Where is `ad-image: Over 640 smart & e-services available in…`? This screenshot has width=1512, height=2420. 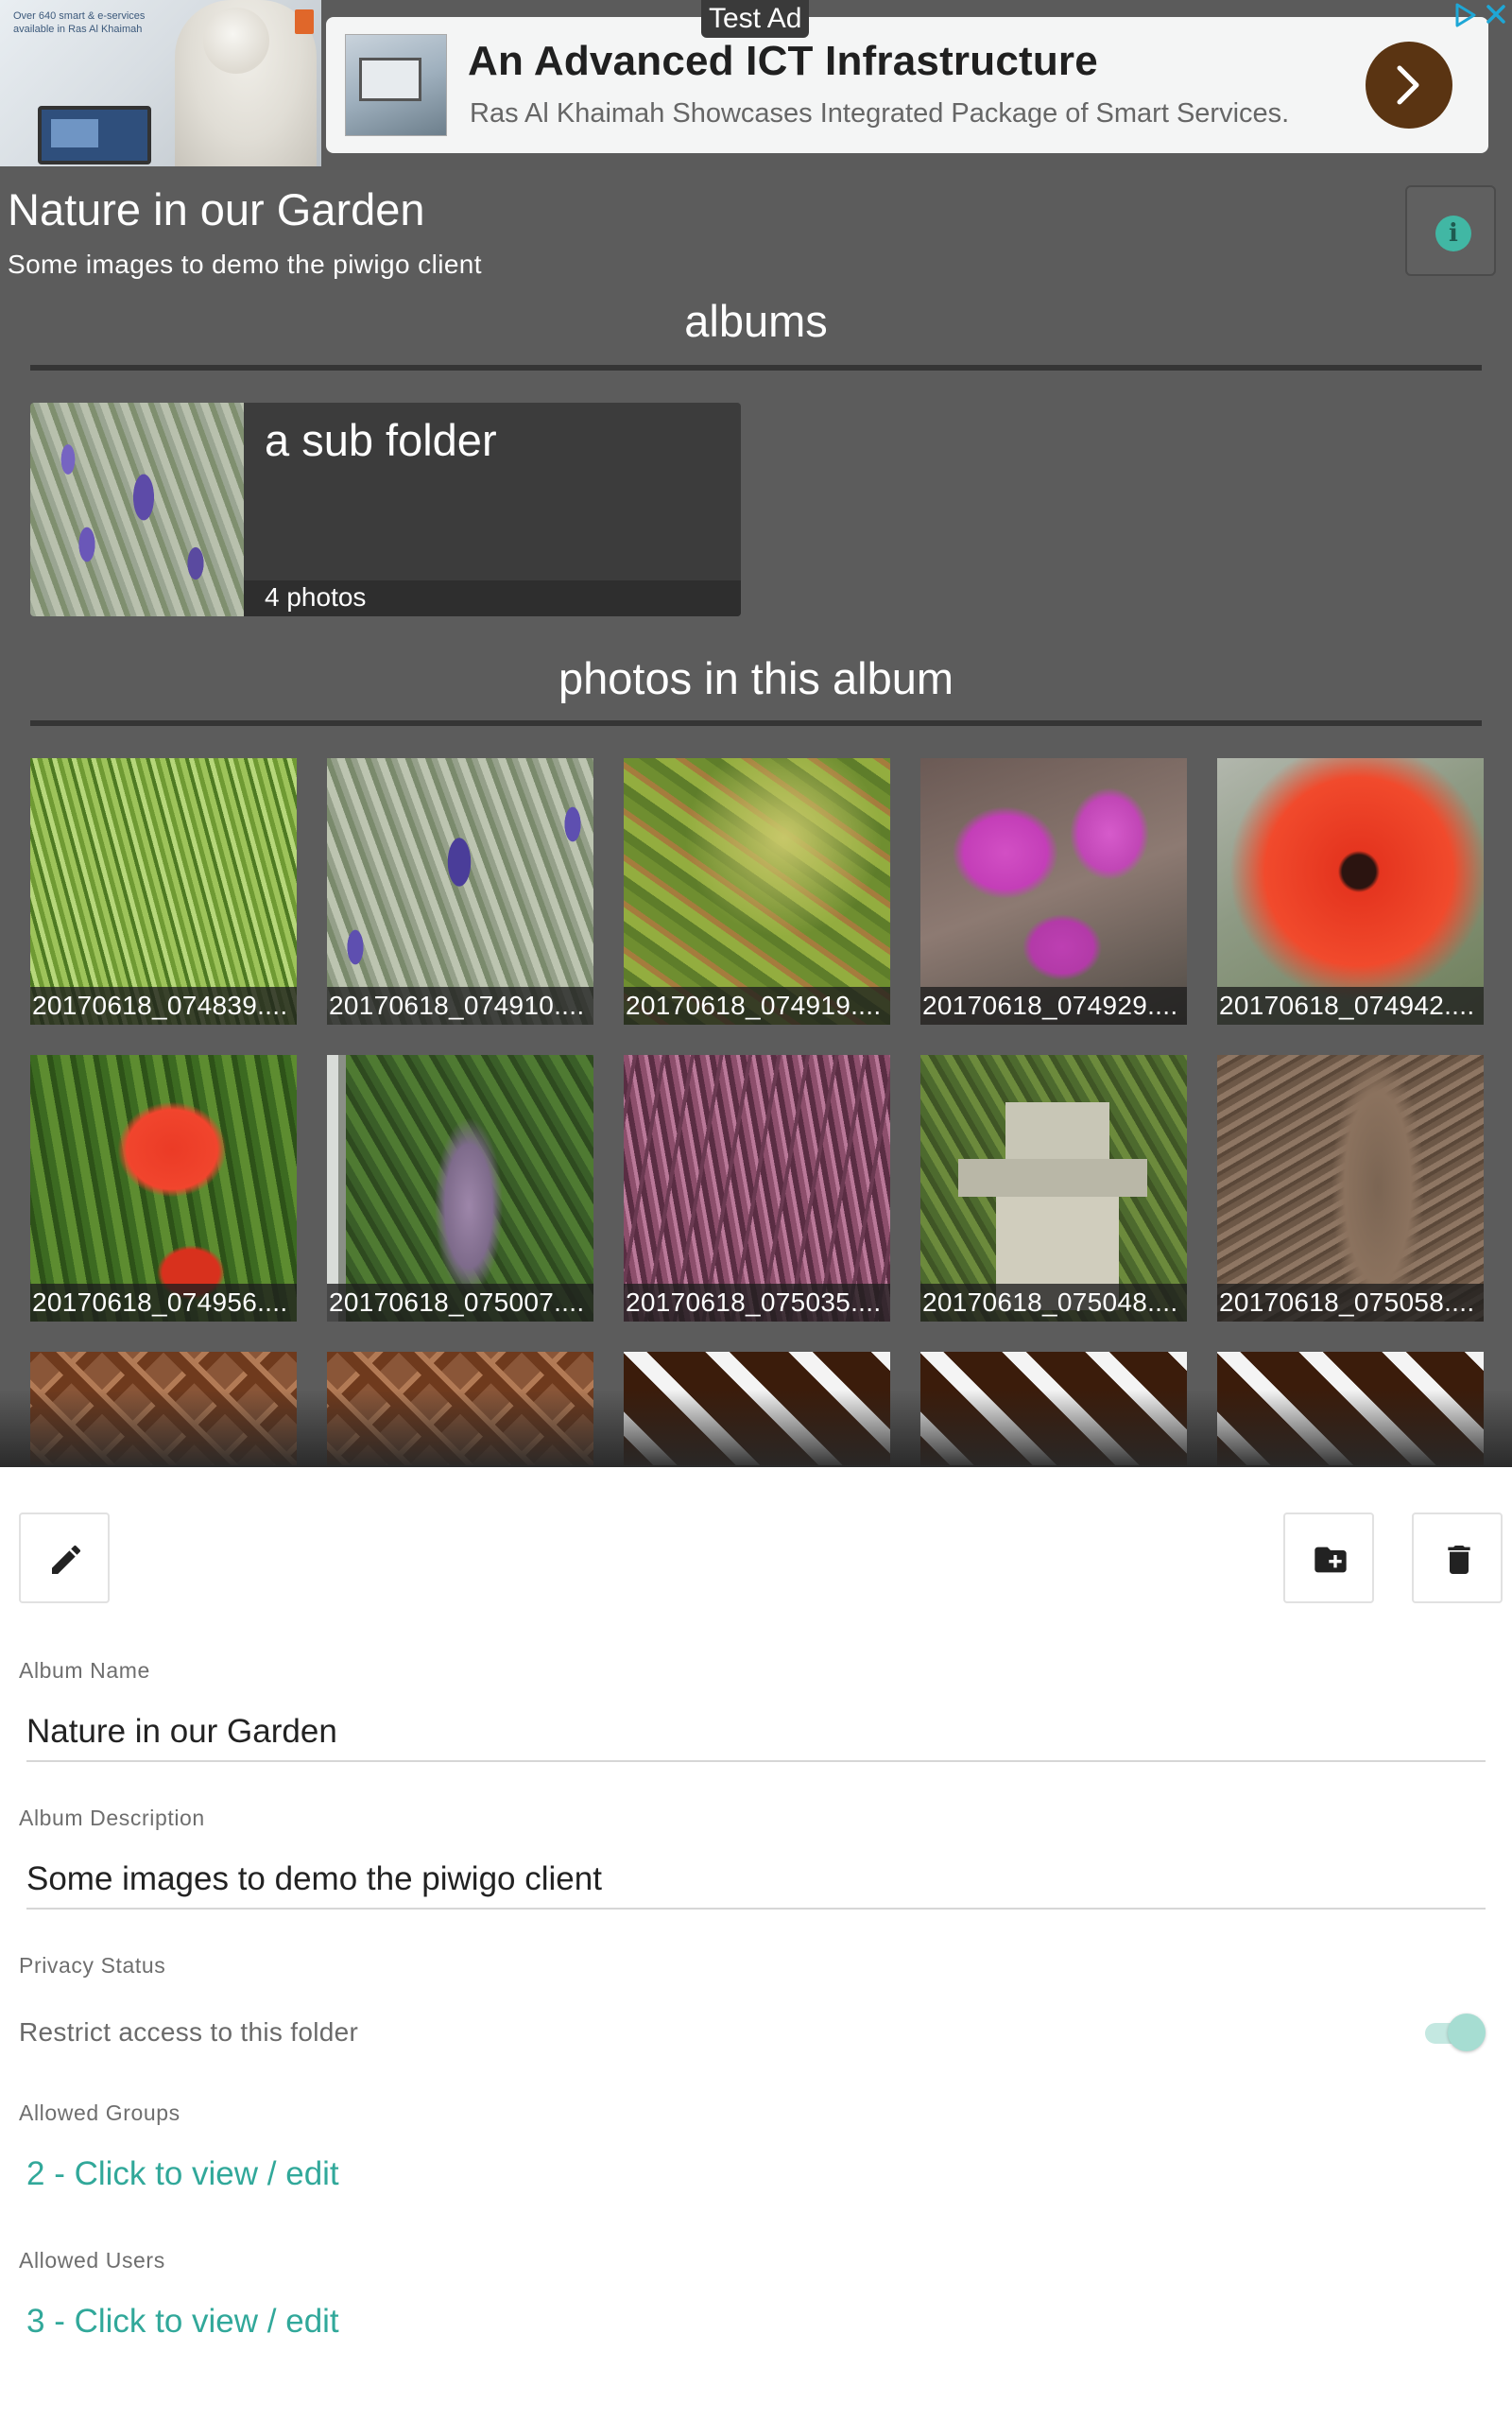
ad-image: Over 640 smart & e-services available in… is located at coordinates (160, 83).